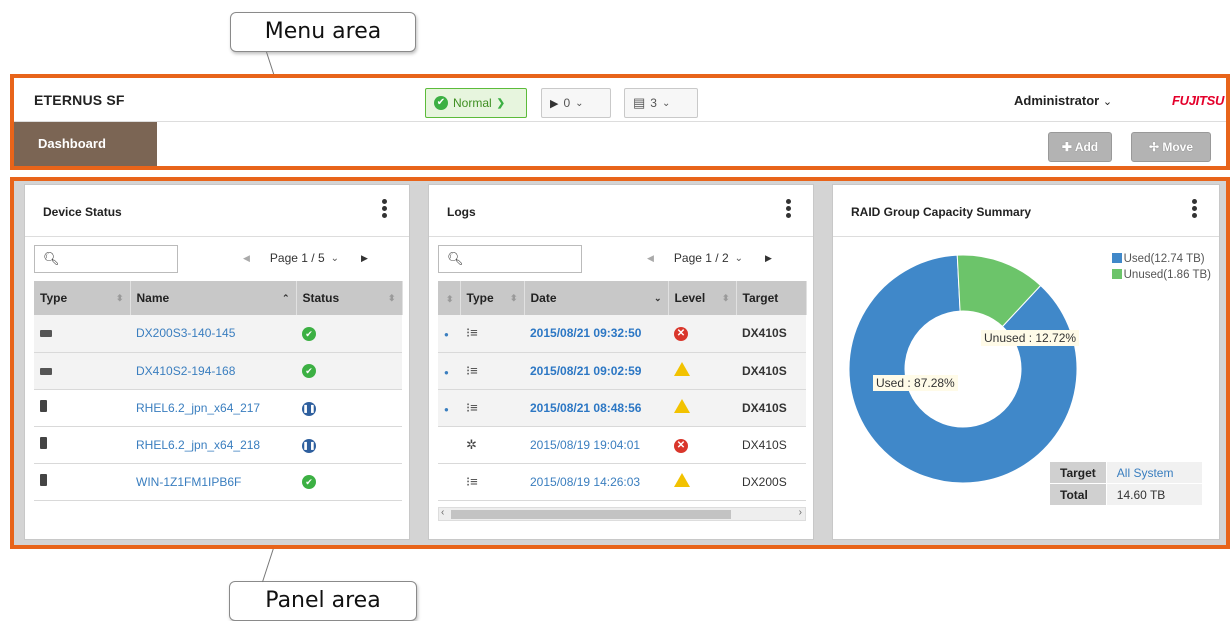 The height and width of the screenshot is (621, 1230). I want to click on panel-area-callout: Panel area, so click(323, 601).